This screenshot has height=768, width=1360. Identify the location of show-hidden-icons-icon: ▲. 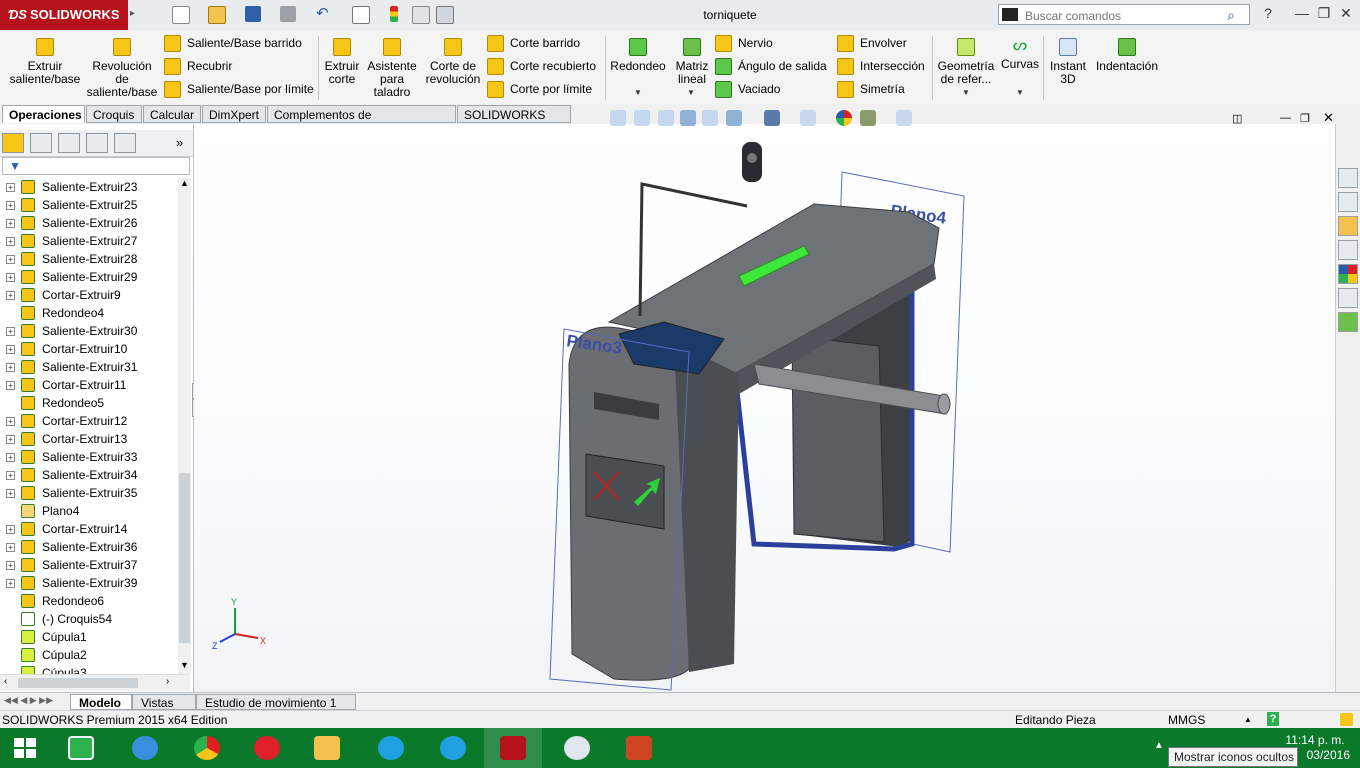
(1159, 745).